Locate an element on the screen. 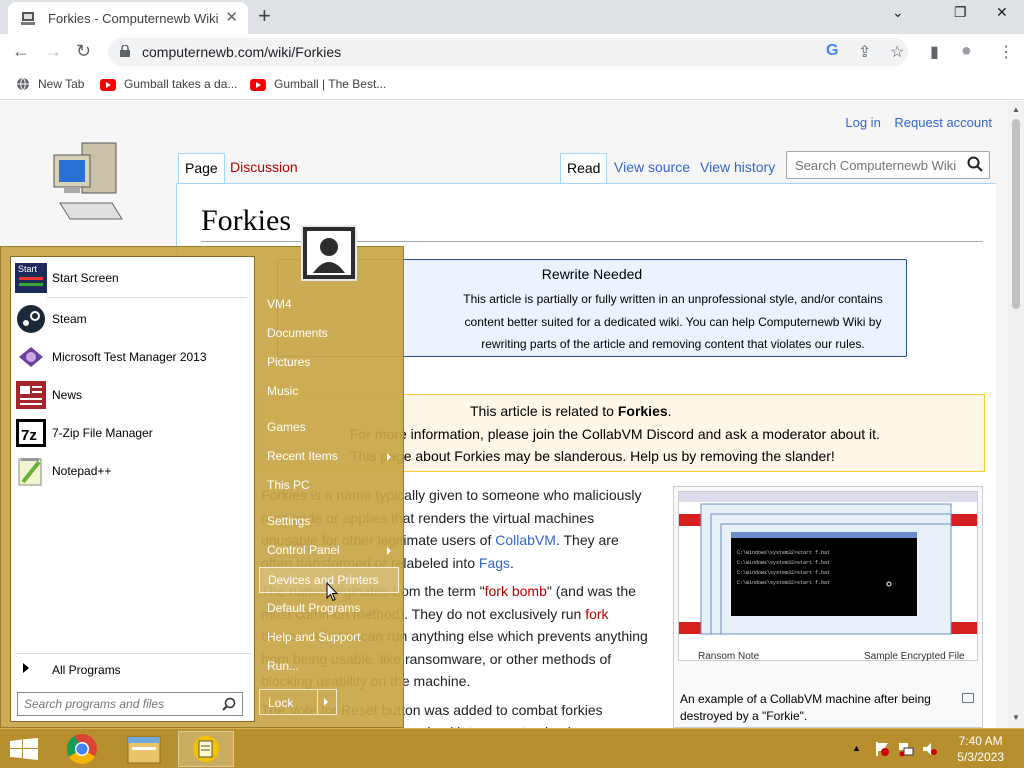 This screenshot has height=772, width=1024. start-item-label: Microsoft Test Manager 2013 is located at coordinates (129, 357).